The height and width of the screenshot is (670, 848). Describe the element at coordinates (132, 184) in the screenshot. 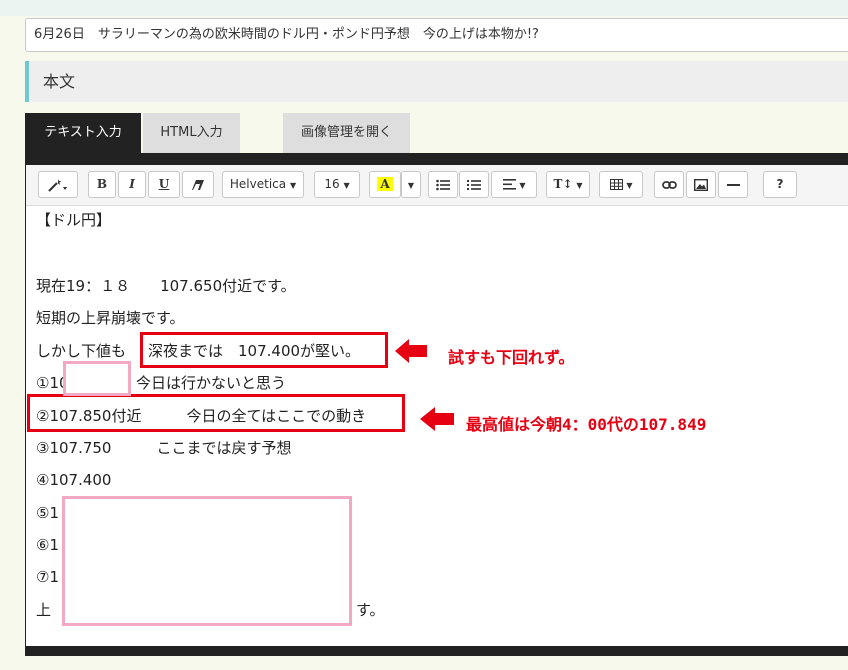

I see `italic-button: I` at that location.